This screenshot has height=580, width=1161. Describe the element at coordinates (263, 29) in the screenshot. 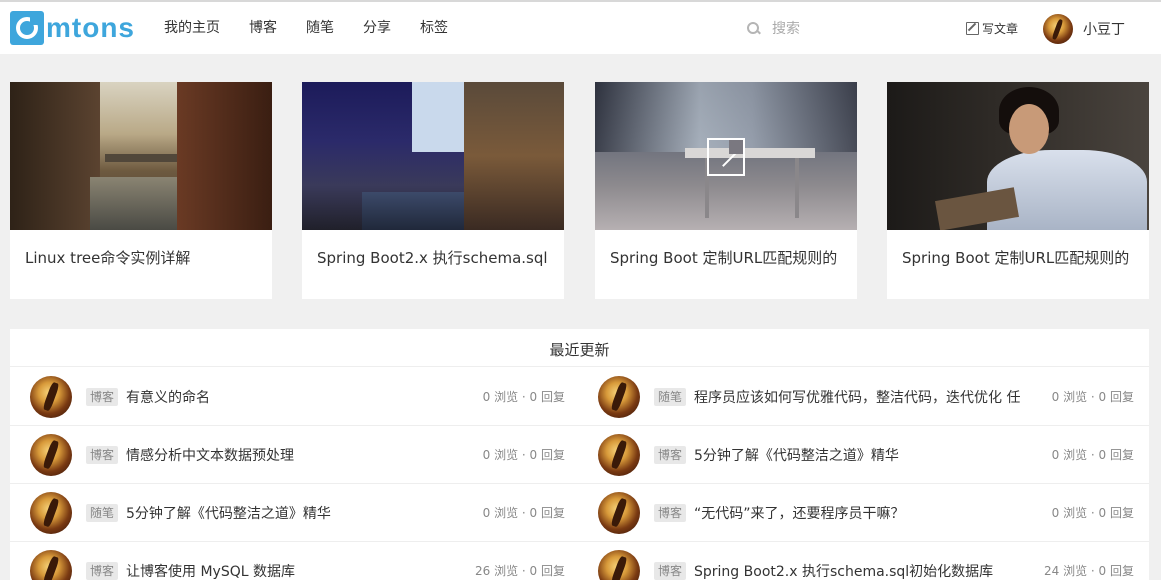

I see `nav-item-blog: 博客` at that location.